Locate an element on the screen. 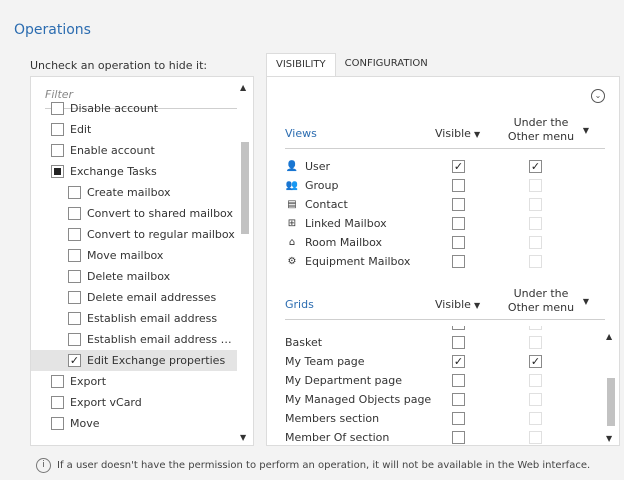  contact-card-icon: ▤ is located at coordinates (292, 204).